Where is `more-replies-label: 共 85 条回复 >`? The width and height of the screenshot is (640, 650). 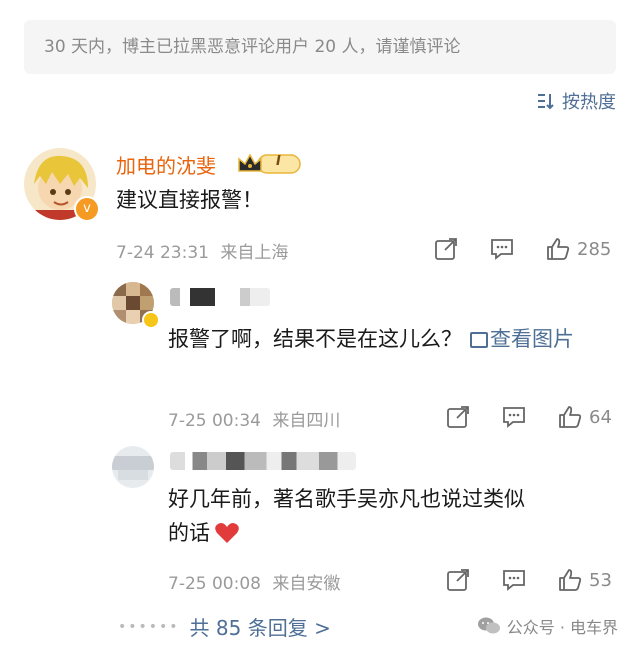 more-replies-label: 共 85 条回复 > is located at coordinates (260, 628).